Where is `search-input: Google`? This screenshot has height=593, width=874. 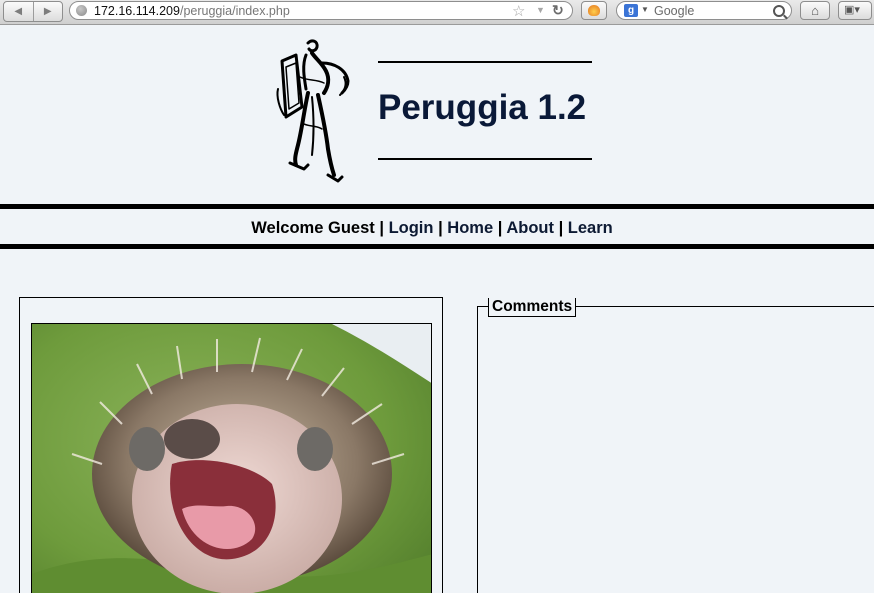 search-input: Google is located at coordinates (674, 11).